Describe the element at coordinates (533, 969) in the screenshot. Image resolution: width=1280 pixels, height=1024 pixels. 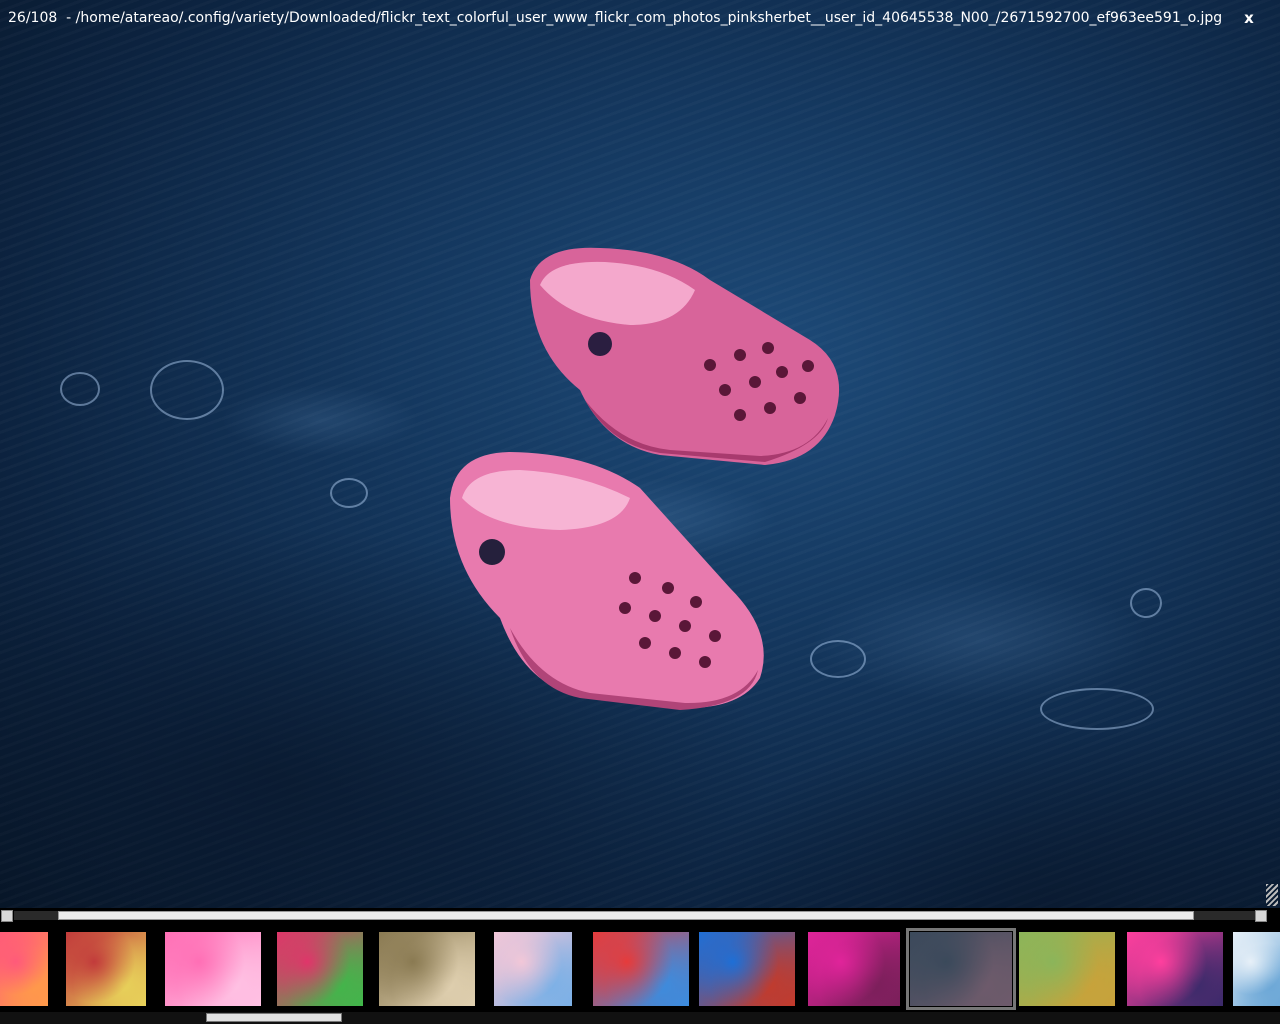
I see `thumbnail-clown-face` at that location.